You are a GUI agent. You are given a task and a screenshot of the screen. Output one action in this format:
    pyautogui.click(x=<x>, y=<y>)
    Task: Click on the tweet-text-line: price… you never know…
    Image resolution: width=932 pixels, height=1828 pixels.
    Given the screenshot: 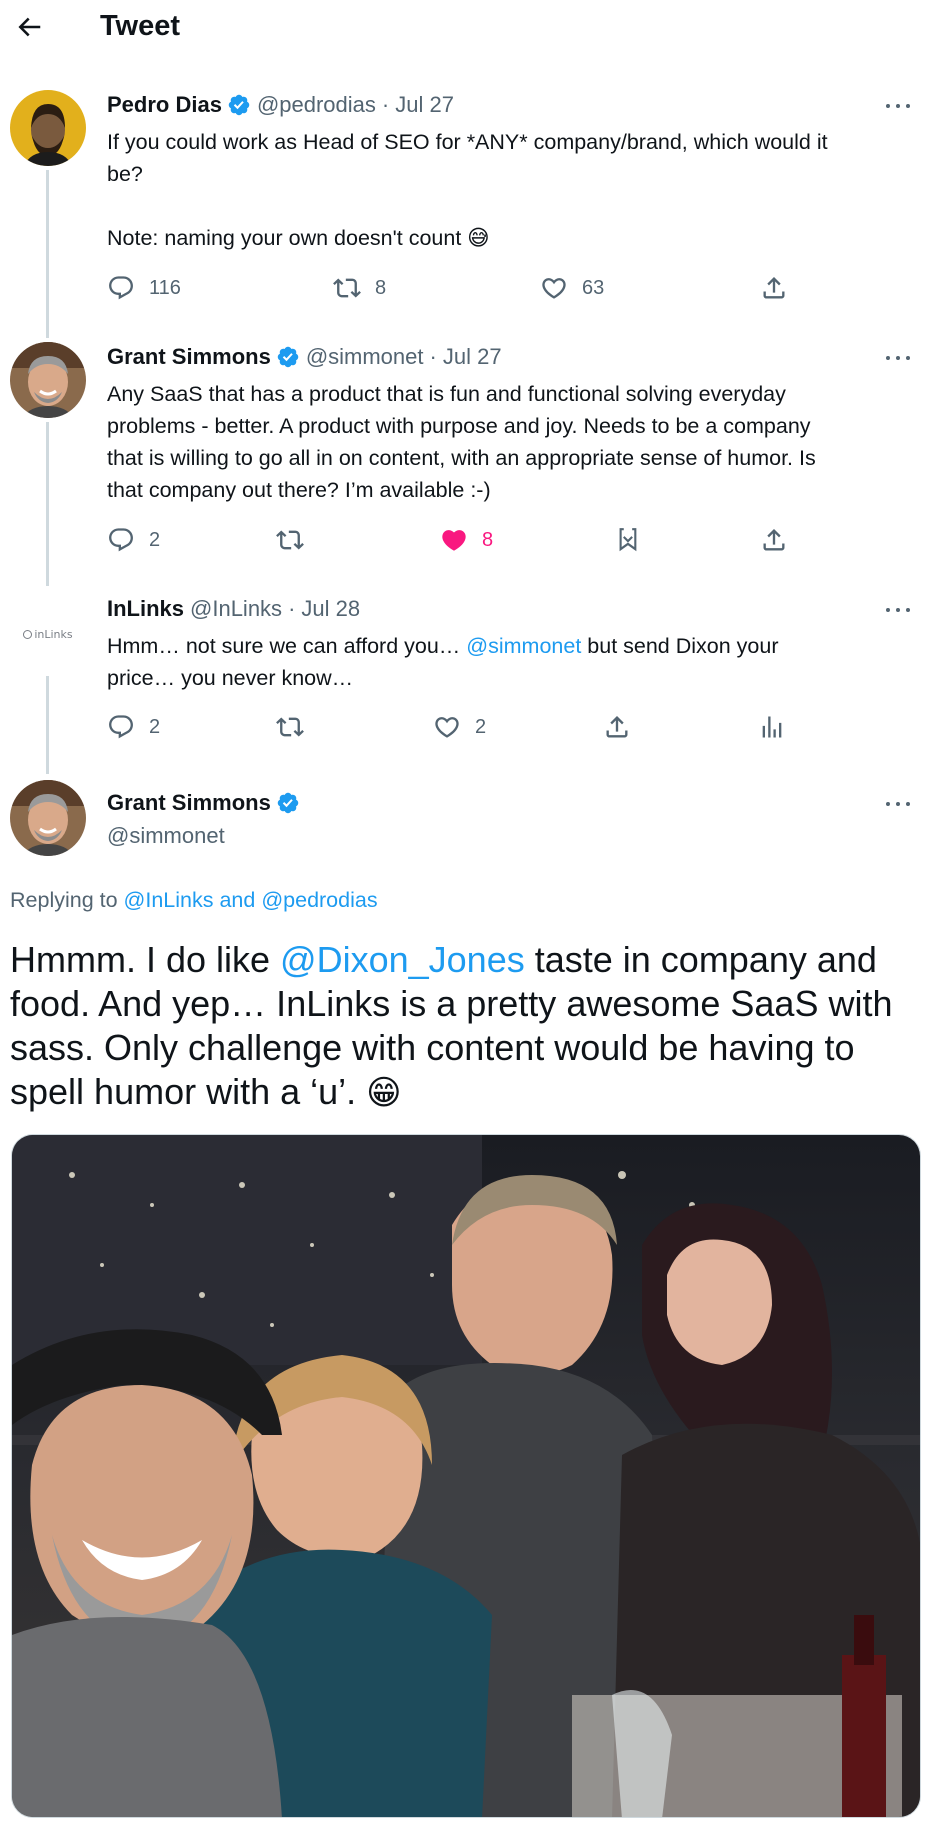 What is the action you would take?
    pyautogui.click(x=230, y=678)
    